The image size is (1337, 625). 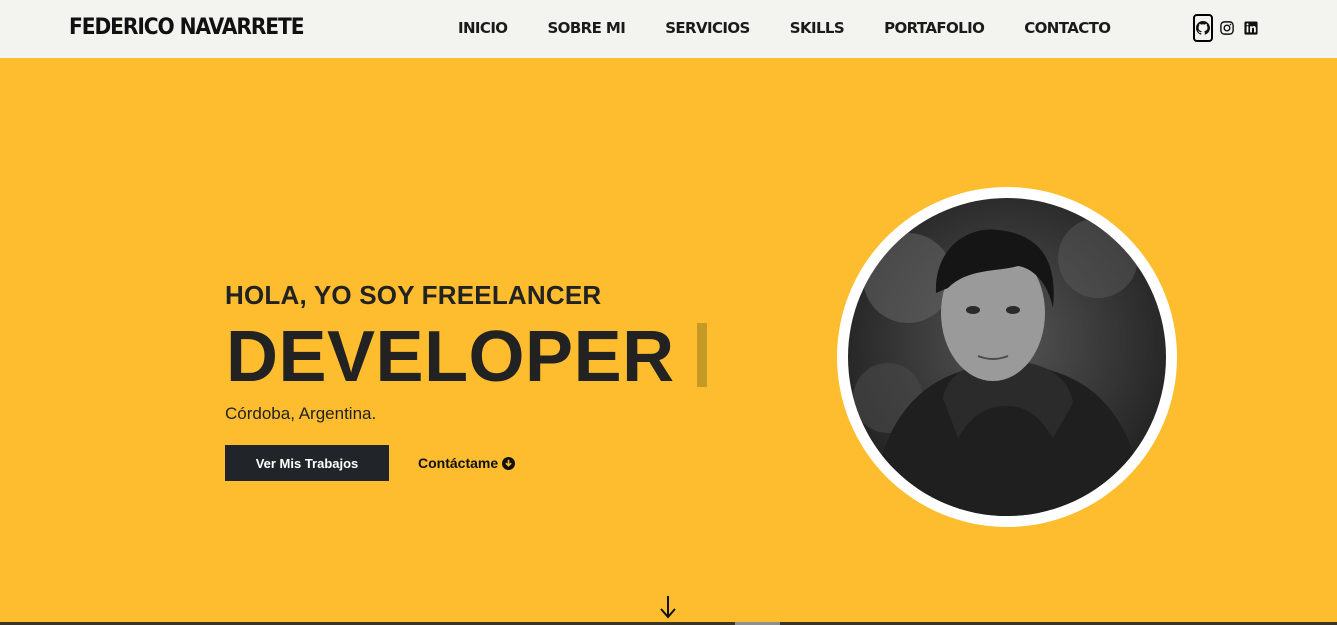 I want to click on instagram-icon, so click(x=1227, y=28).